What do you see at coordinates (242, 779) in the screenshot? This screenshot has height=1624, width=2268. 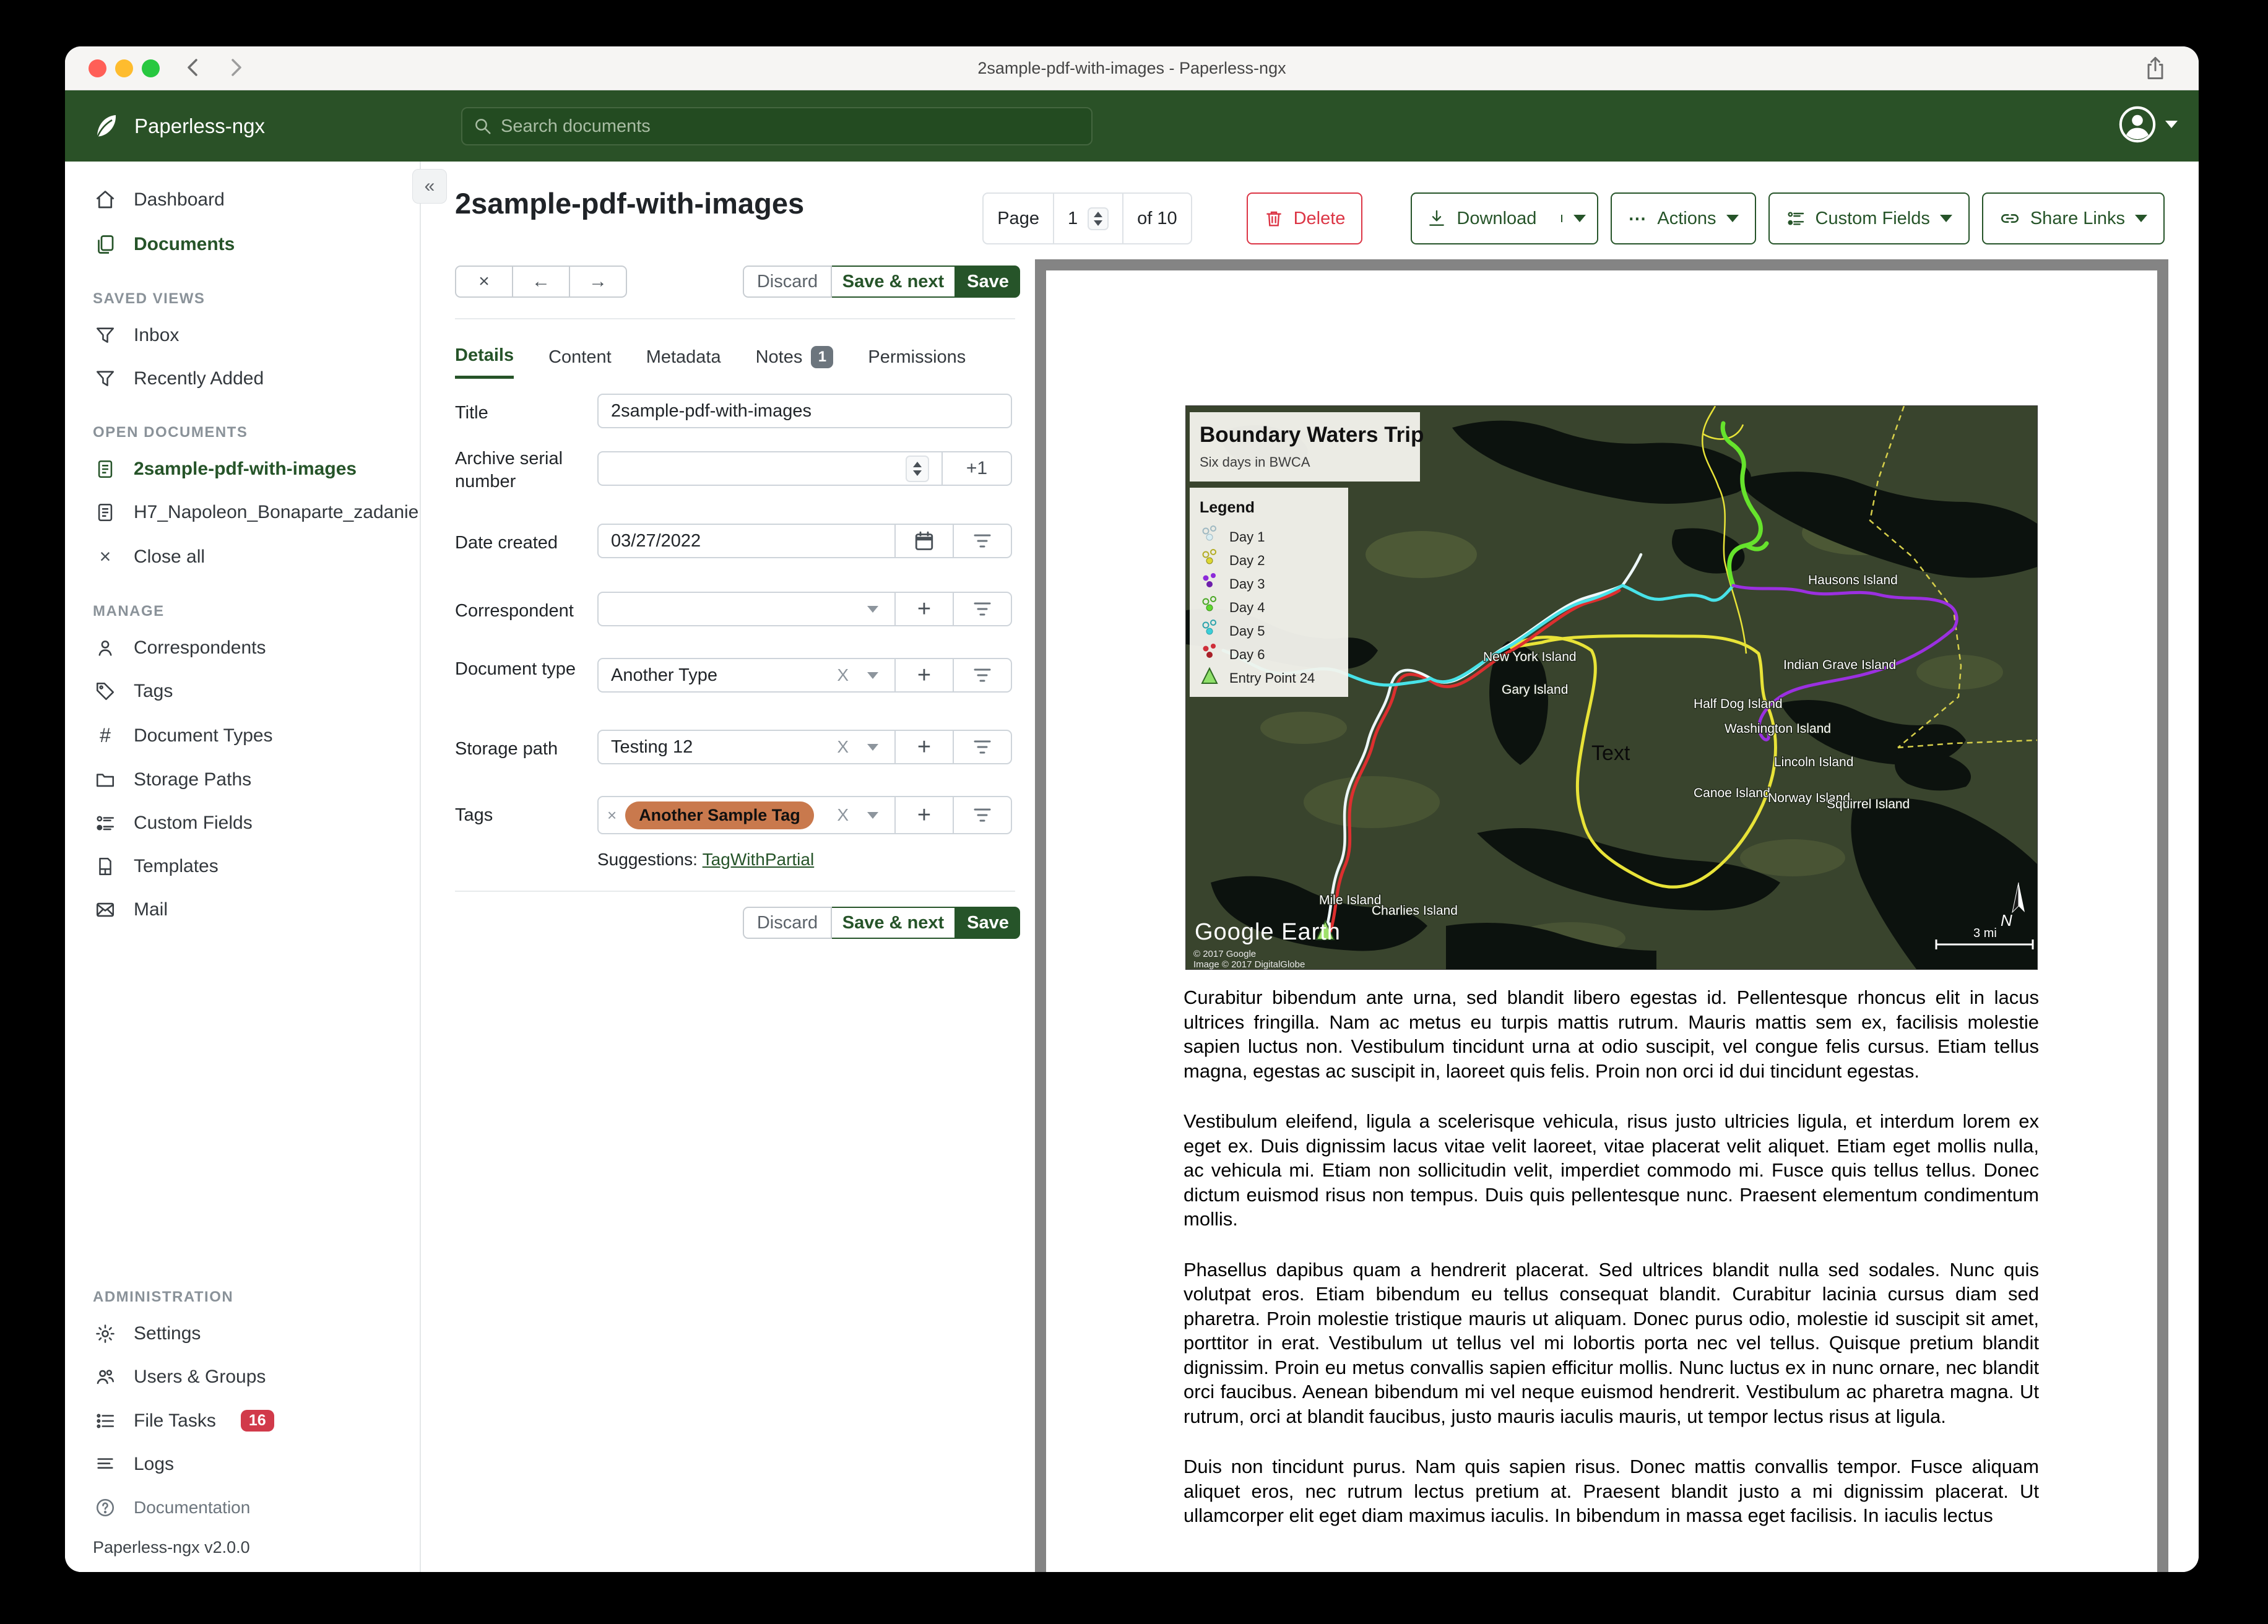 I see `sidebar-item-storage-paths: Storage Paths` at bounding box center [242, 779].